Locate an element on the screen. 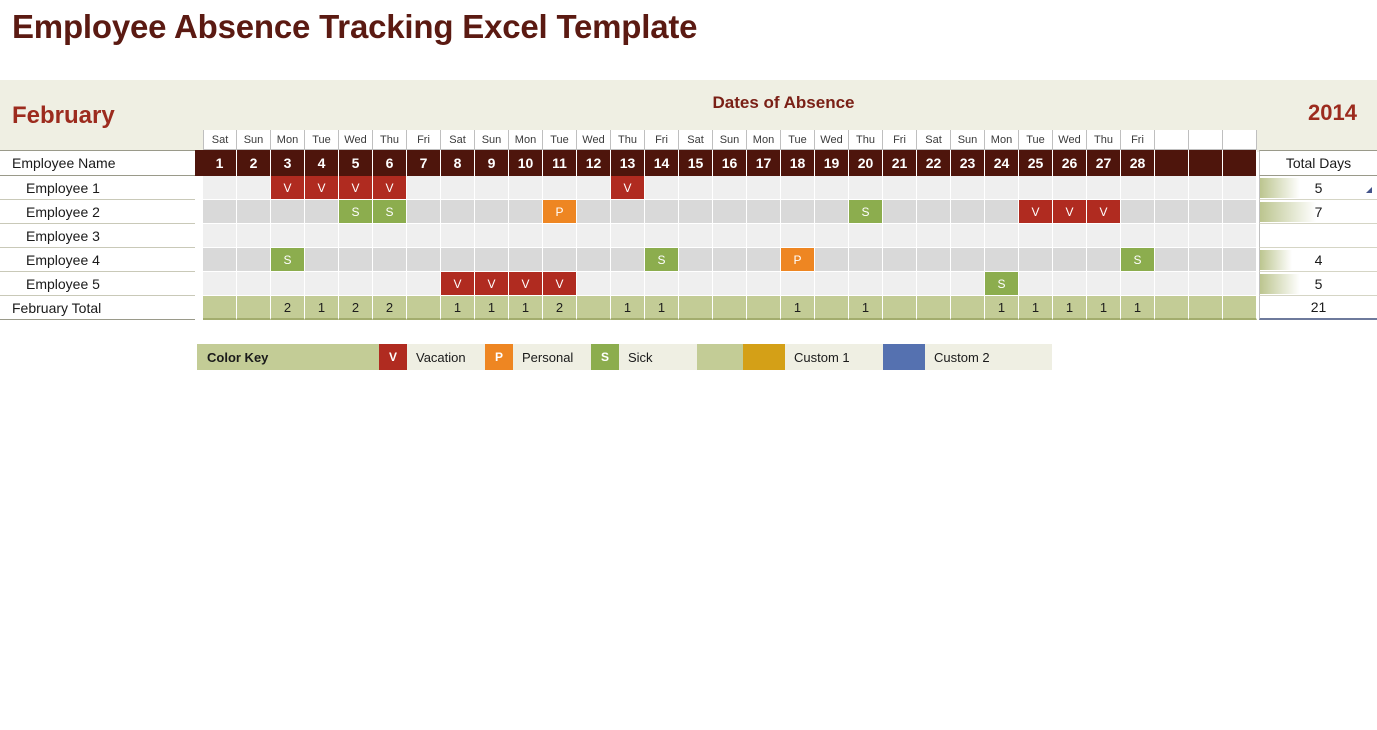  employee-name-cell: Employee 1 is located at coordinates (97, 188).